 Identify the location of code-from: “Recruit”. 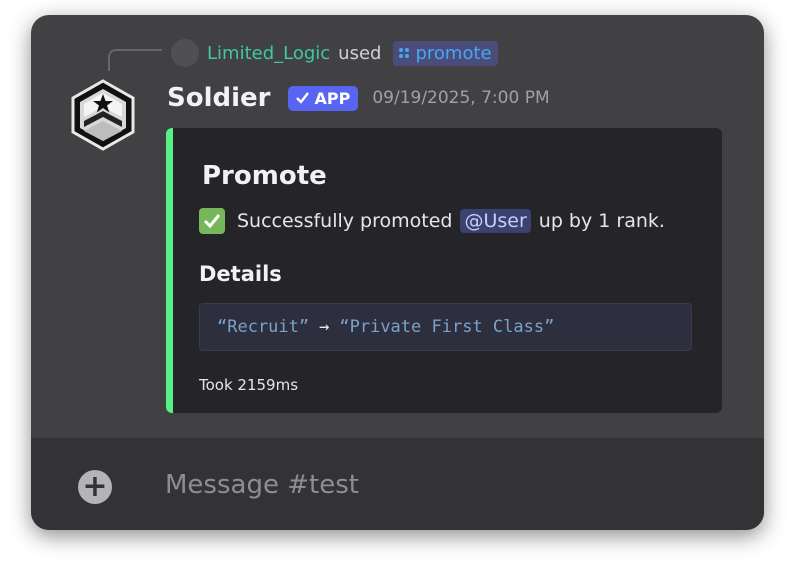
(263, 327).